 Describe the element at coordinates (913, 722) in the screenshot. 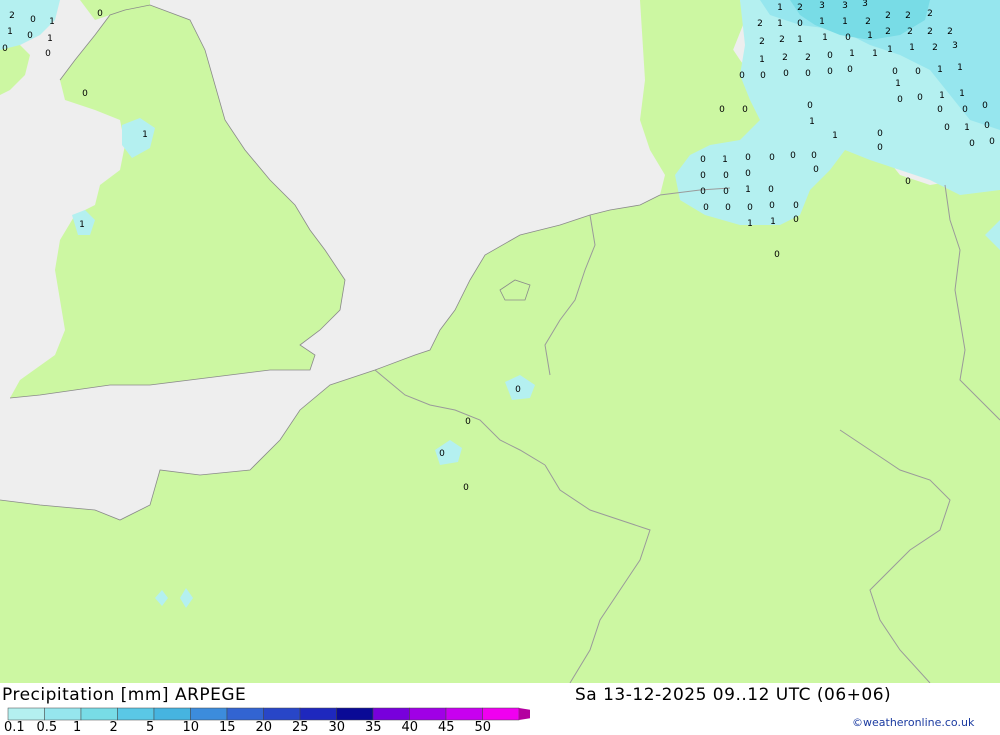

I see `credit-link: ©weatheronline.co.uk` at that location.